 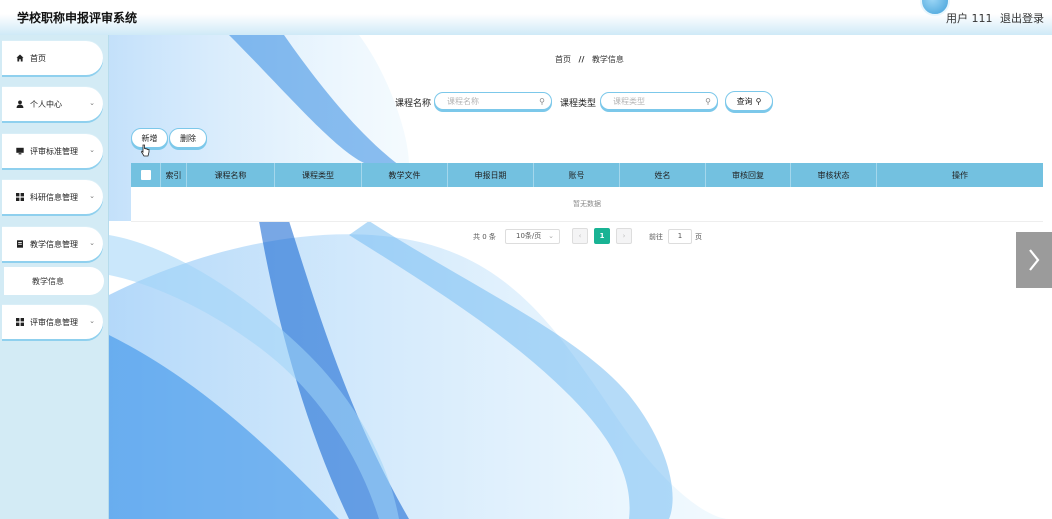 I want to click on sidebar-item-label: 教学信息管理, so click(x=54, y=244).